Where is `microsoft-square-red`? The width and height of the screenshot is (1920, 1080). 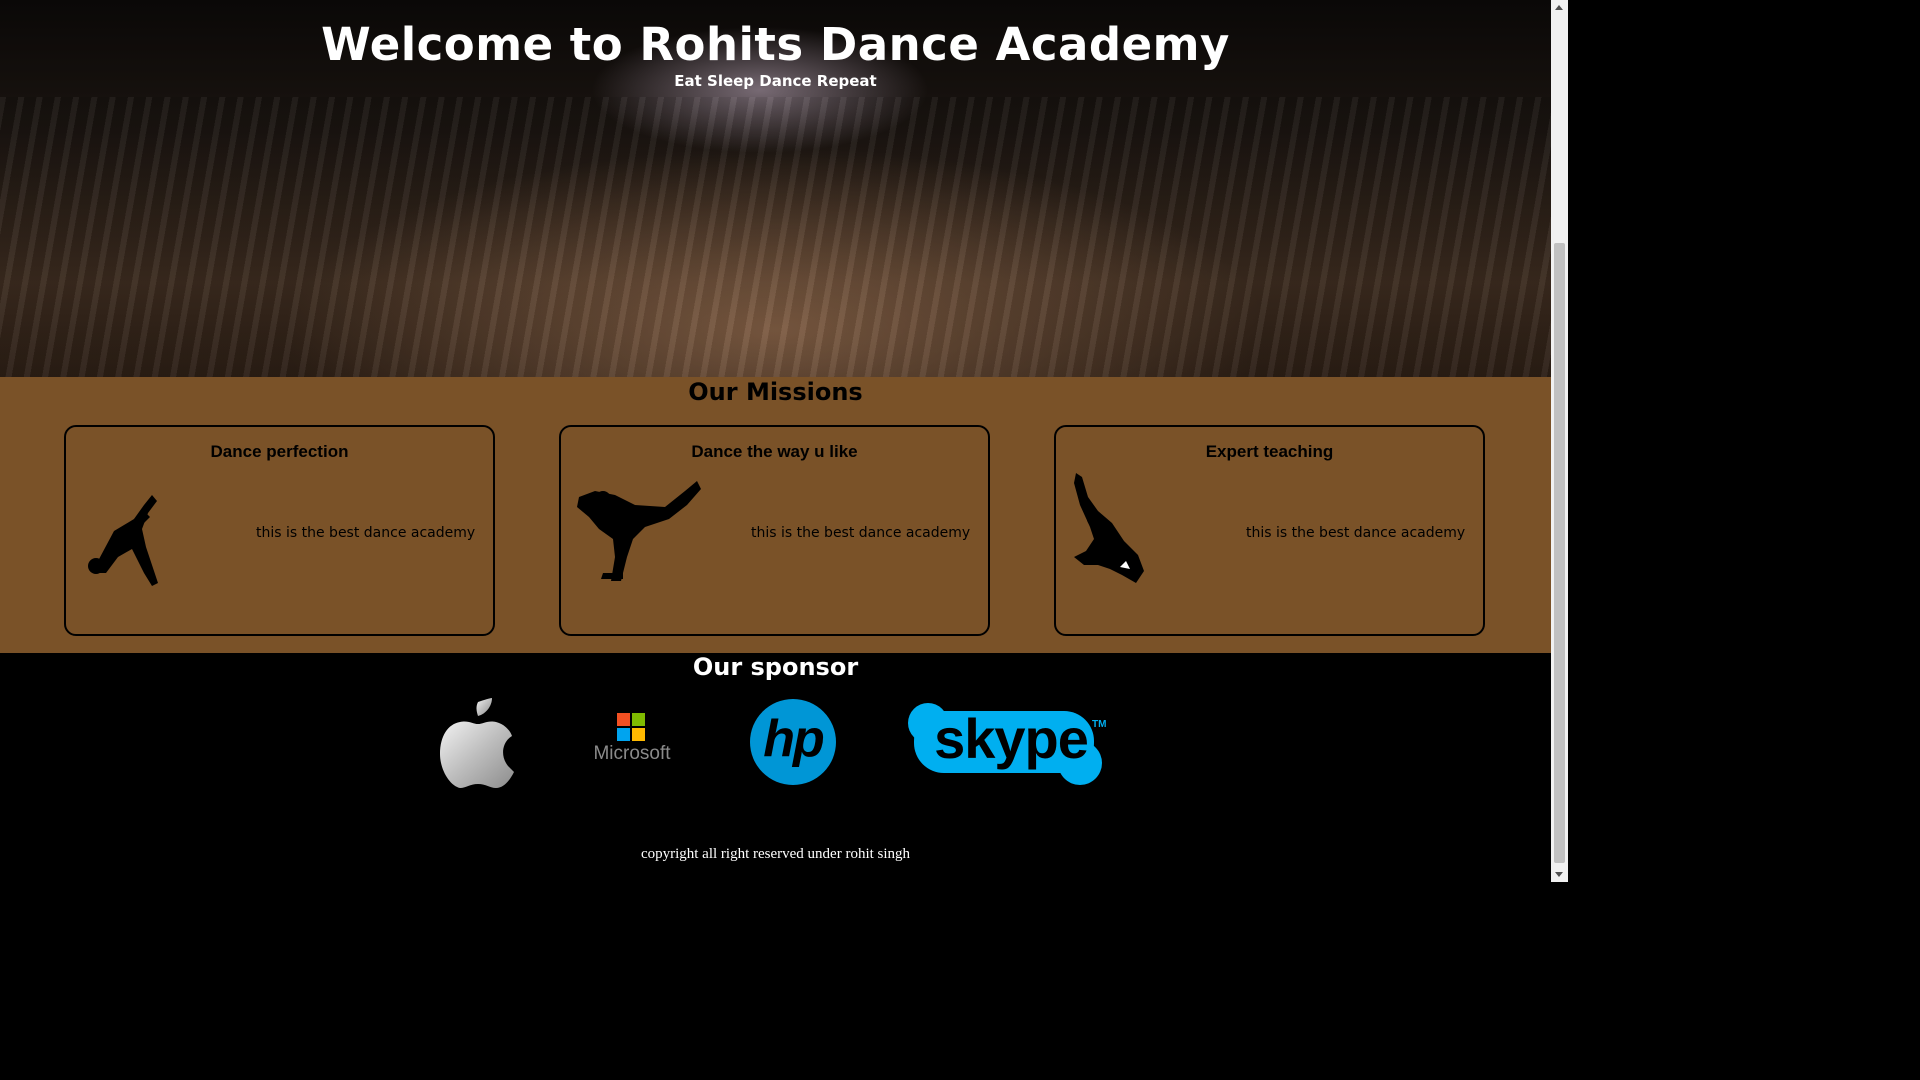
microsoft-square-red is located at coordinates (623, 719).